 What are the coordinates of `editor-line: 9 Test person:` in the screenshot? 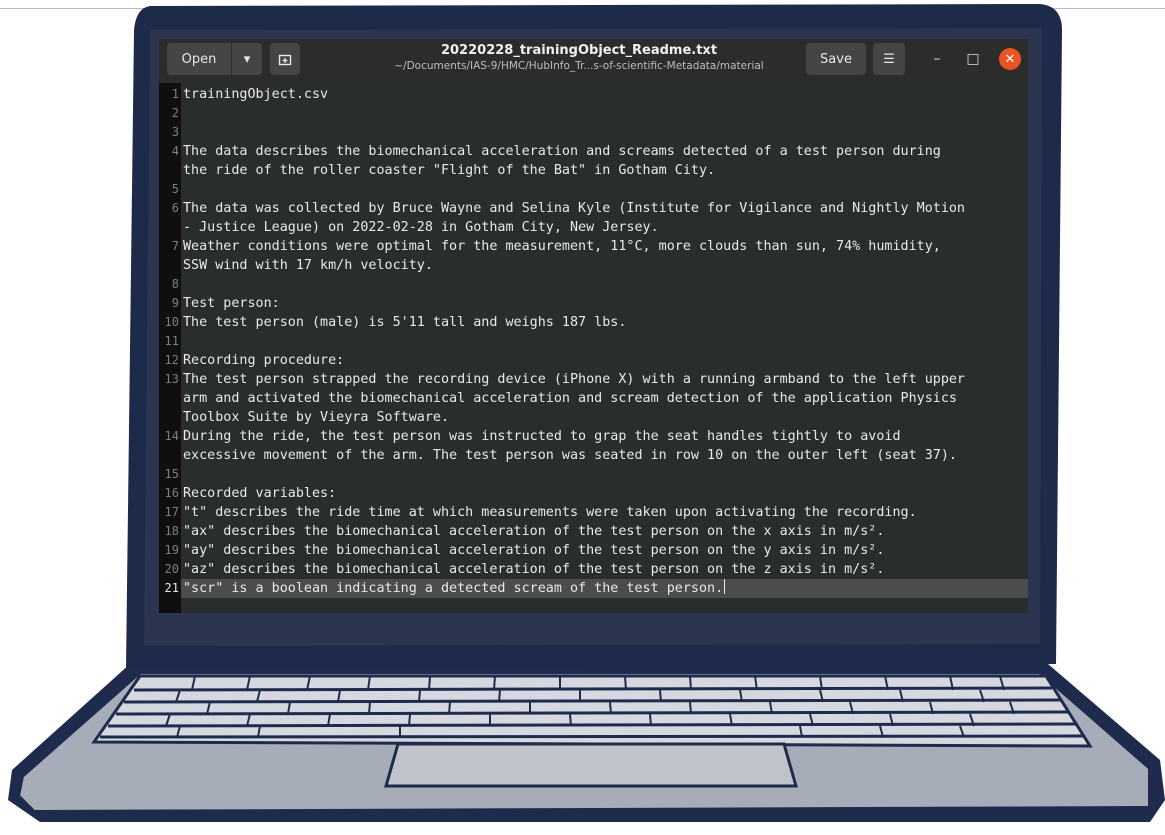 It's located at (593, 303).